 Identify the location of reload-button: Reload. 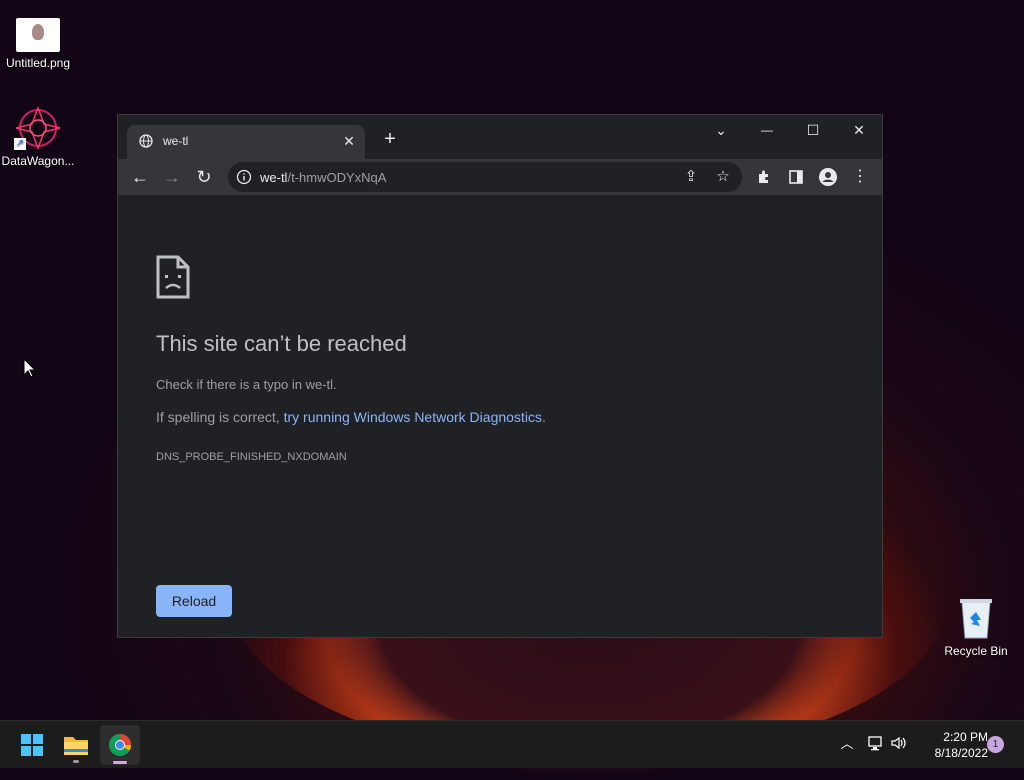
(194, 601).